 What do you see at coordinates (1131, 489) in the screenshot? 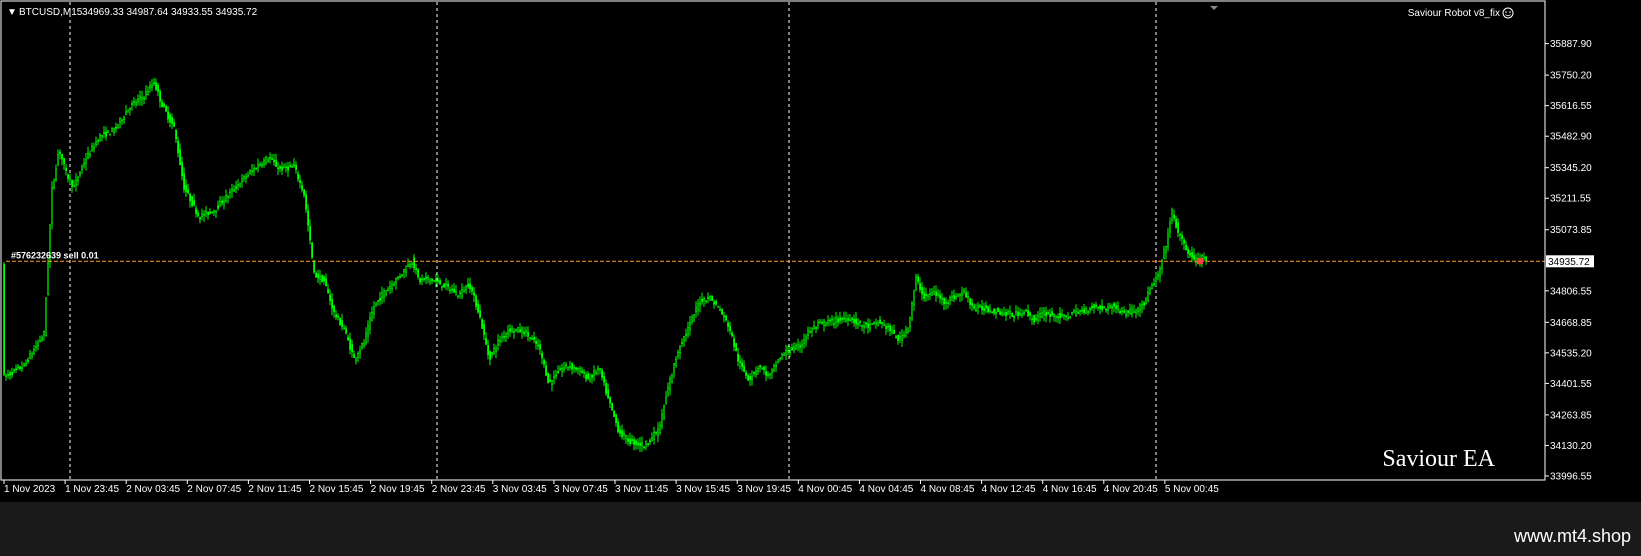
I see `x-tick-label: 4 Nov 20:45` at bounding box center [1131, 489].